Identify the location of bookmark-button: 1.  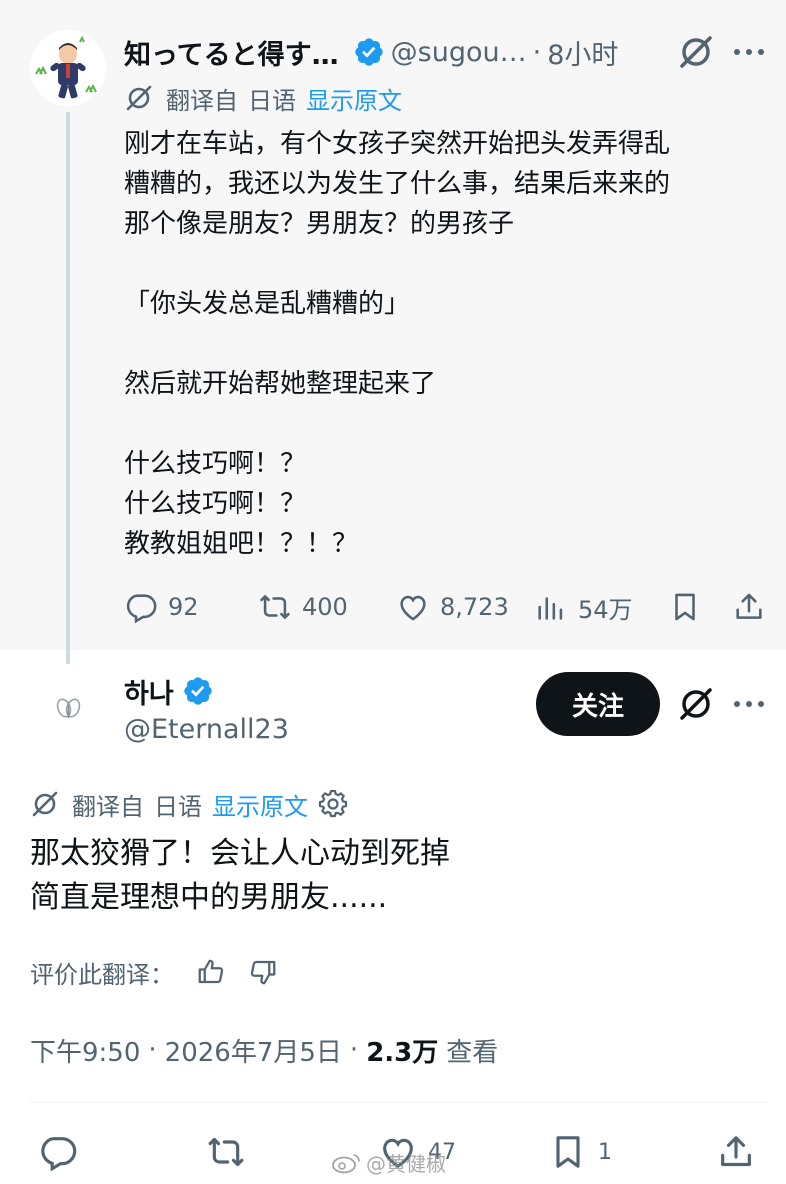
(580, 1152).